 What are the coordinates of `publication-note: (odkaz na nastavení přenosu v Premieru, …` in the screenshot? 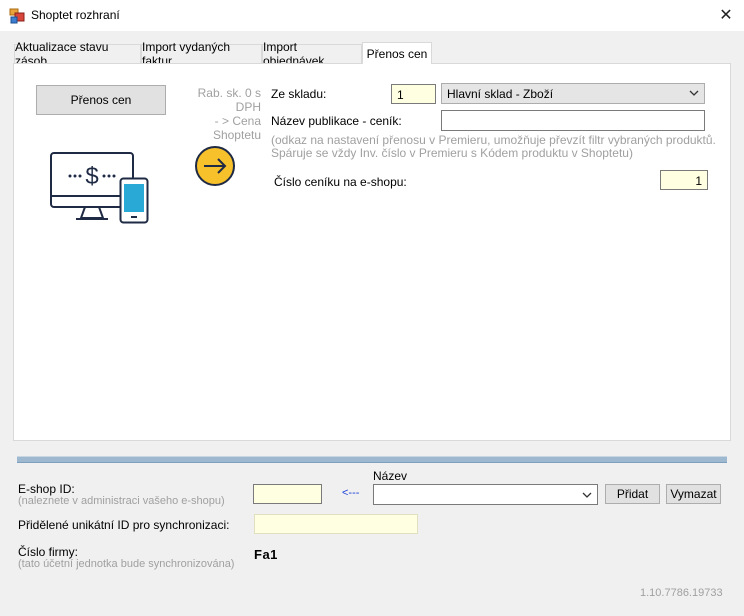 It's located at (493, 147).